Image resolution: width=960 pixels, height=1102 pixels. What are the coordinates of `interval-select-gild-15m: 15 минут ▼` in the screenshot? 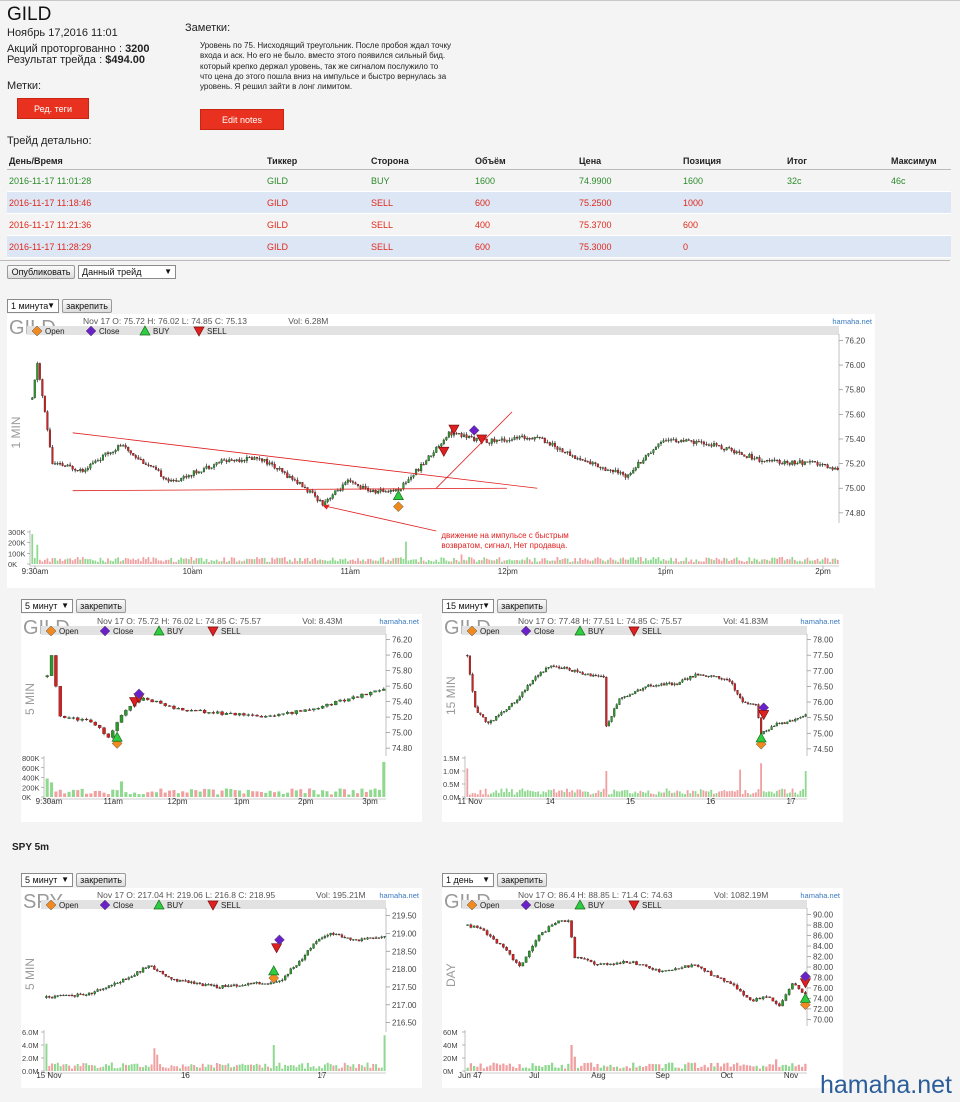 It's located at (468, 606).